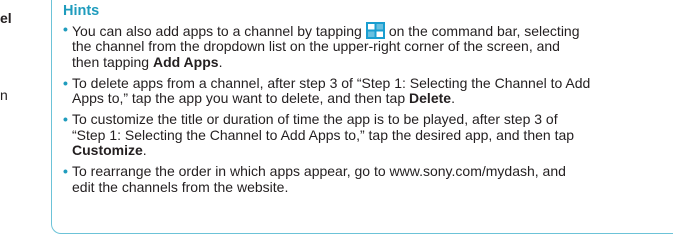 The width and height of the screenshot is (673, 240). Describe the element at coordinates (6, 18) in the screenshot. I see `left-margin-heading-fragment: el` at that location.